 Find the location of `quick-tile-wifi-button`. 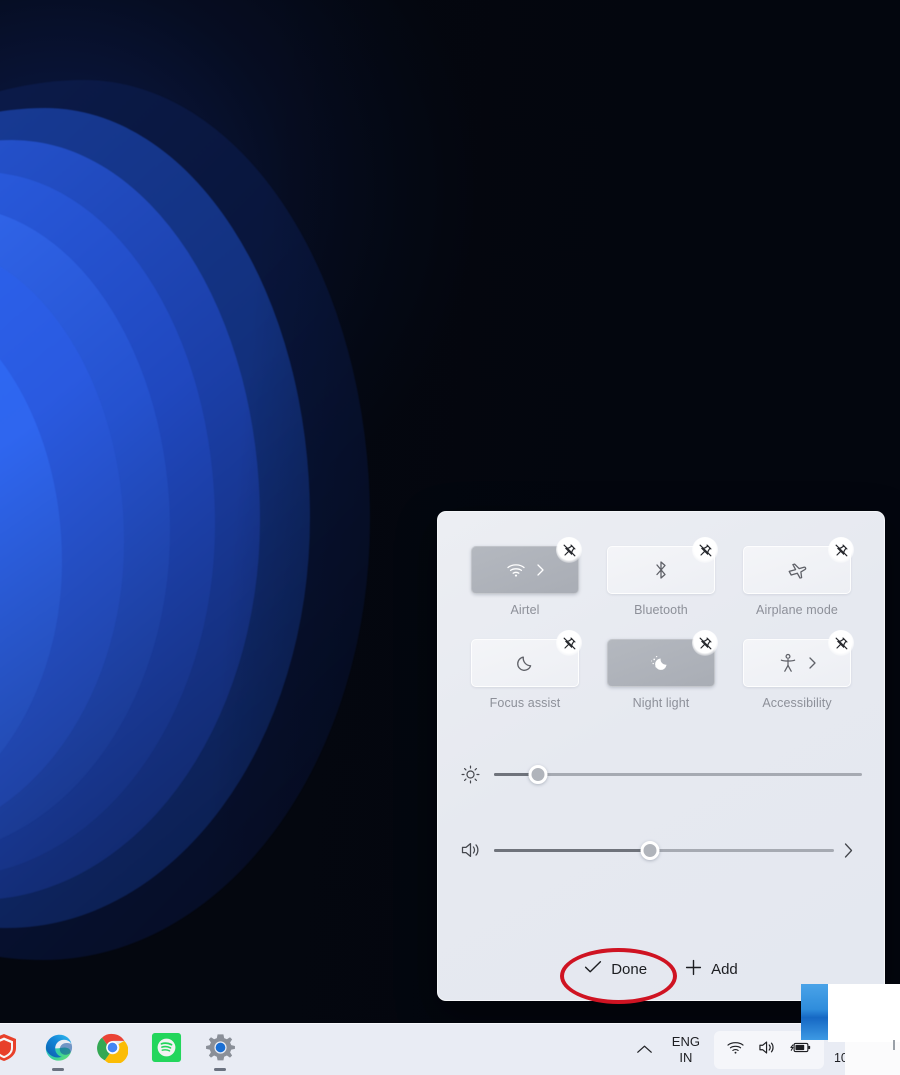

quick-tile-wifi-button is located at coordinates (526, 565).